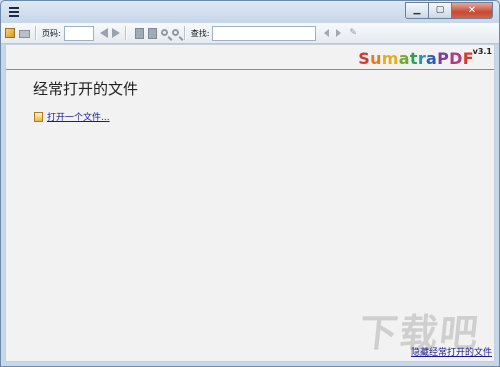  I want to click on logo-letter: r, so click(422, 58).